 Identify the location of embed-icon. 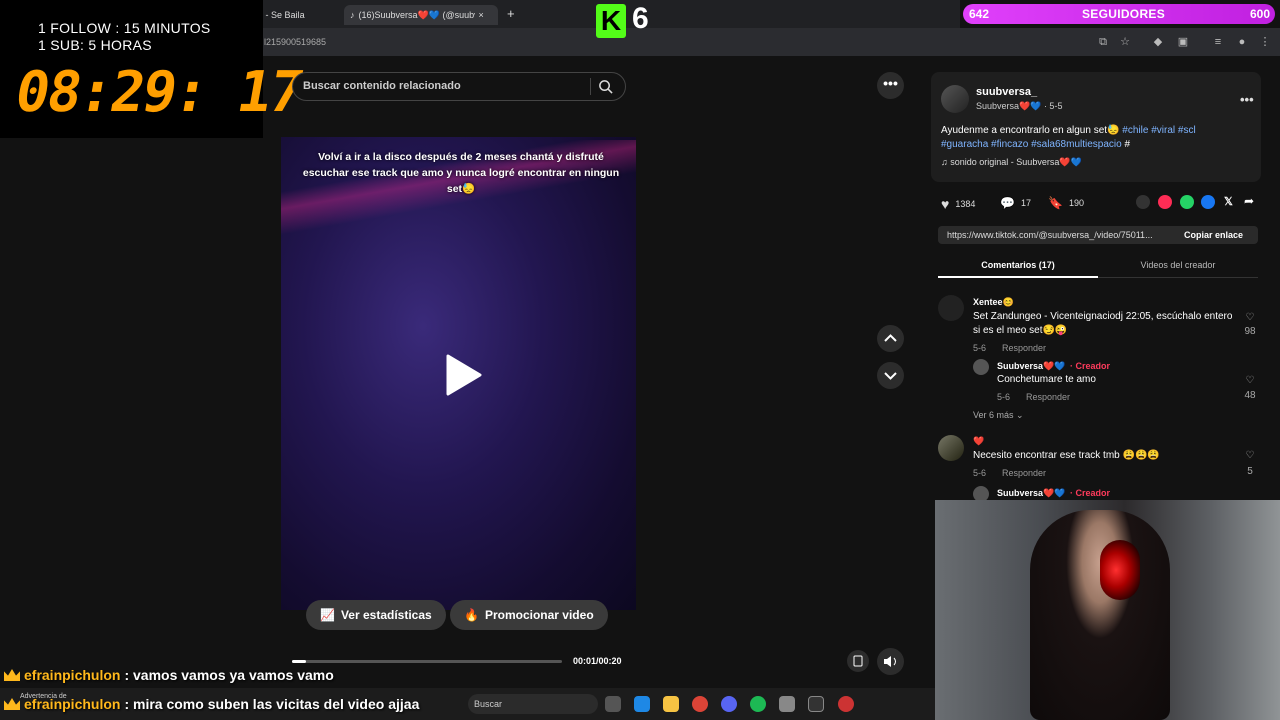
(1143, 202).